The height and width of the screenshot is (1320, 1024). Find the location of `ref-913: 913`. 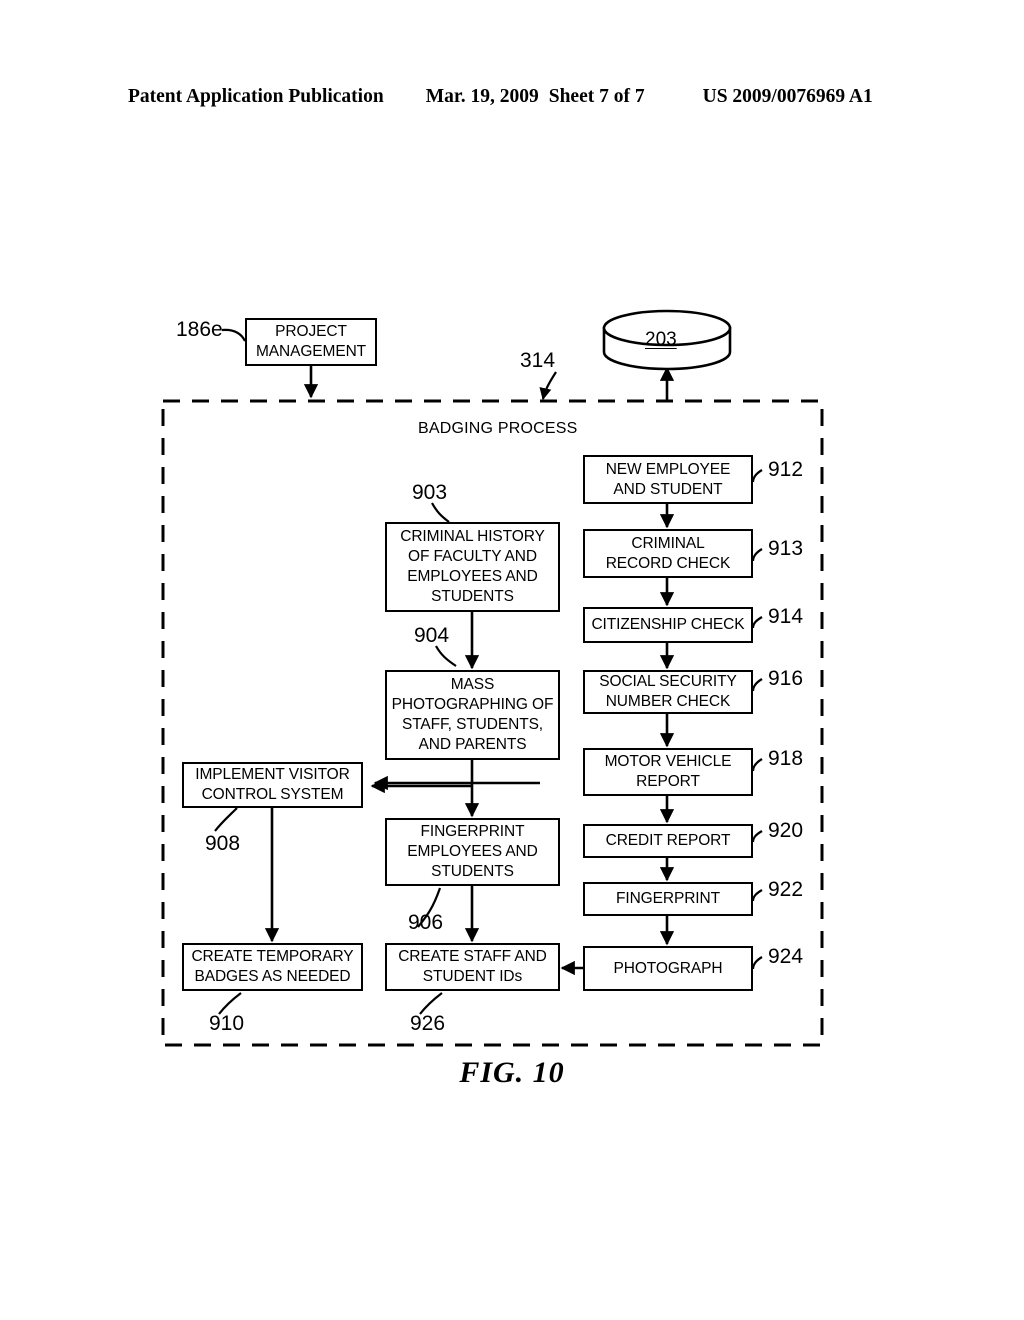

ref-913: 913 is located at coordinates (786, 548).